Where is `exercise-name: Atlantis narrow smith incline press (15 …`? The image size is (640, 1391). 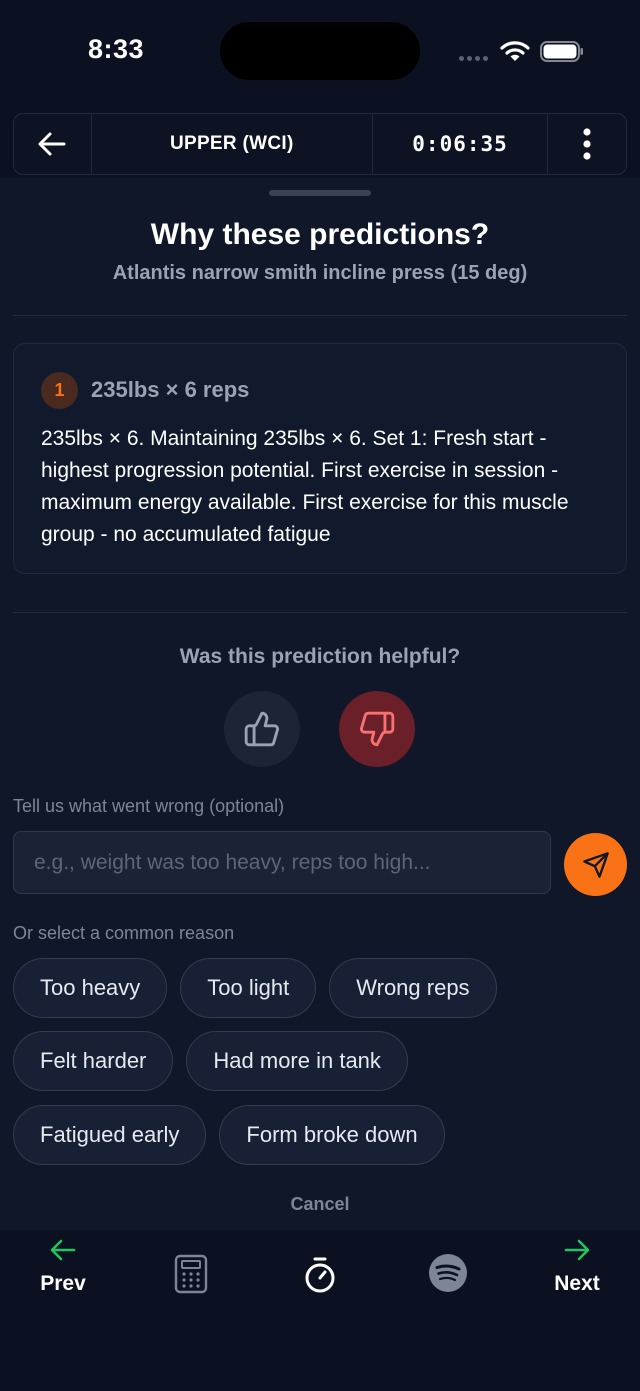
exercise-name: Atlantis narrow smith incline press (15 … is located at coordinates (320, 273).